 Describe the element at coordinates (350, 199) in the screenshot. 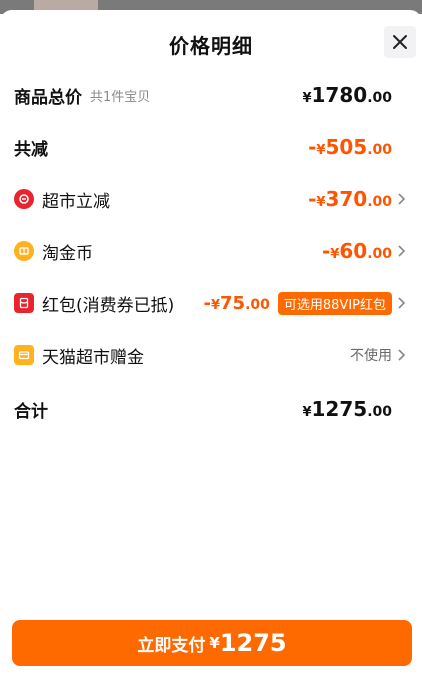

I see `market-discount-value: - ¥ 370 .00` at that location.